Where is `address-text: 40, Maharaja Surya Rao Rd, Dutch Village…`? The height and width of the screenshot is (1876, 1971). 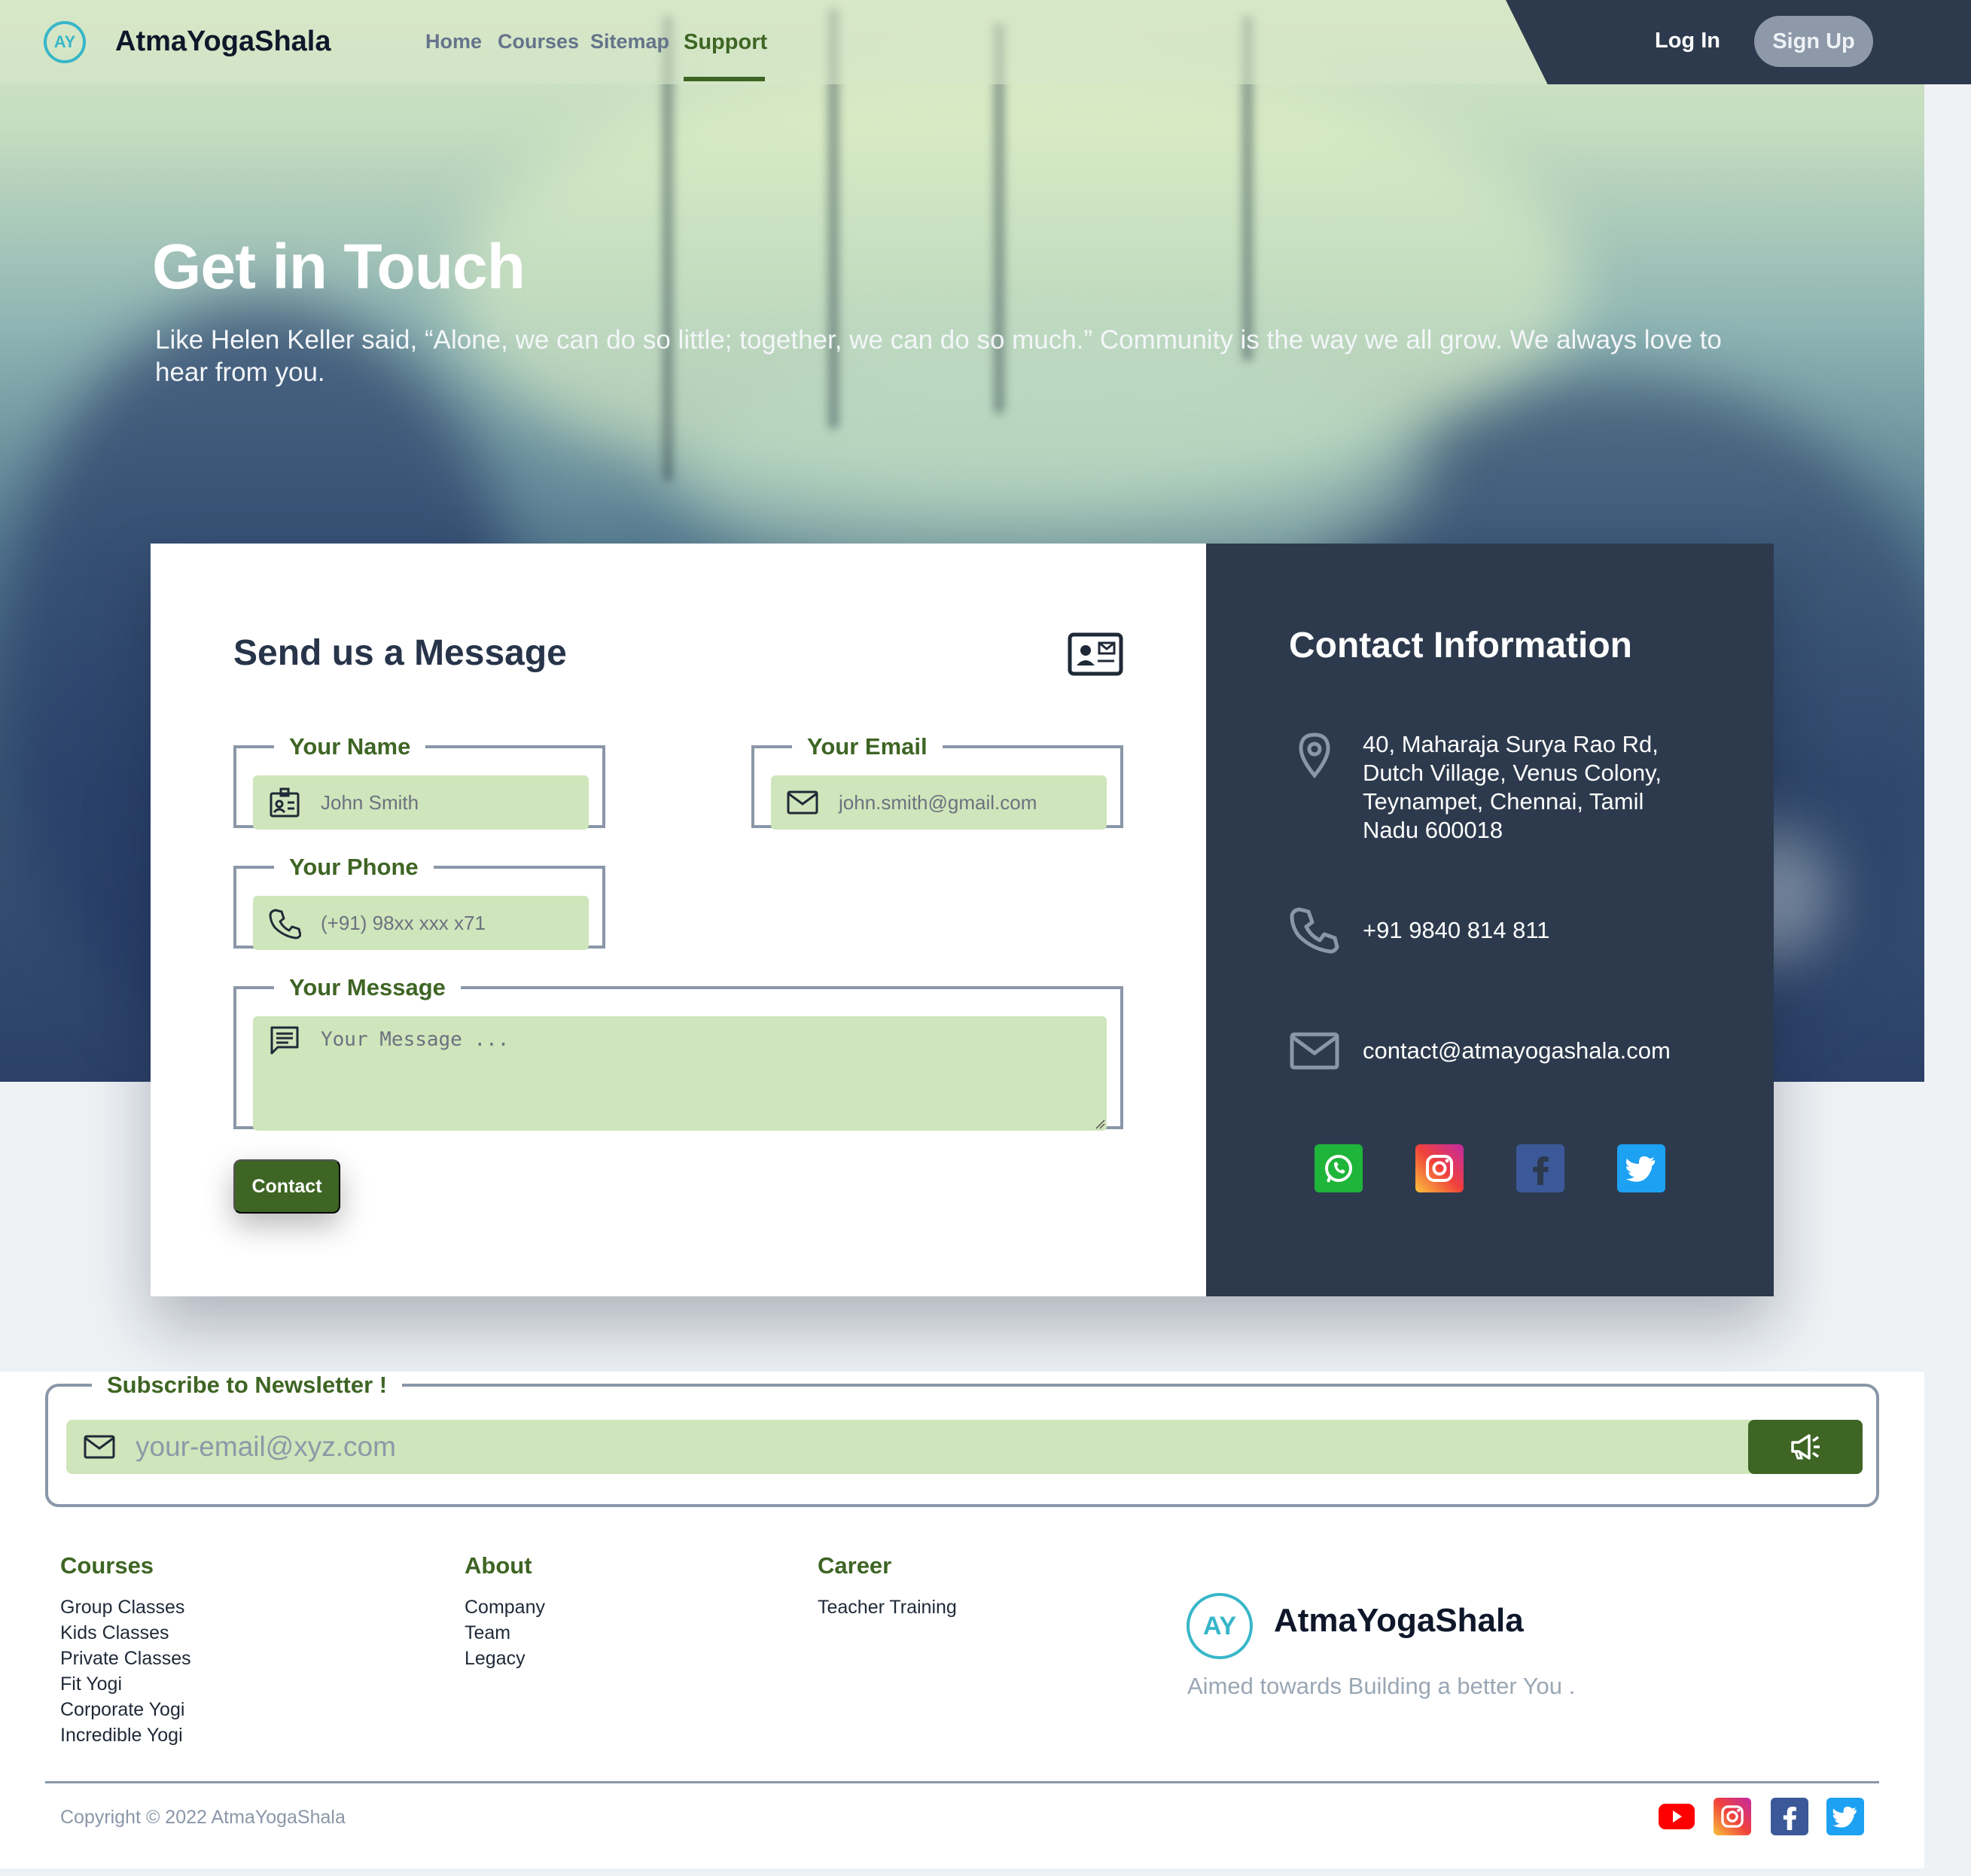 address-text: 40, Maharaja Surya Rao Rd, Dutch Village… is located at coordinates (1512, 787).